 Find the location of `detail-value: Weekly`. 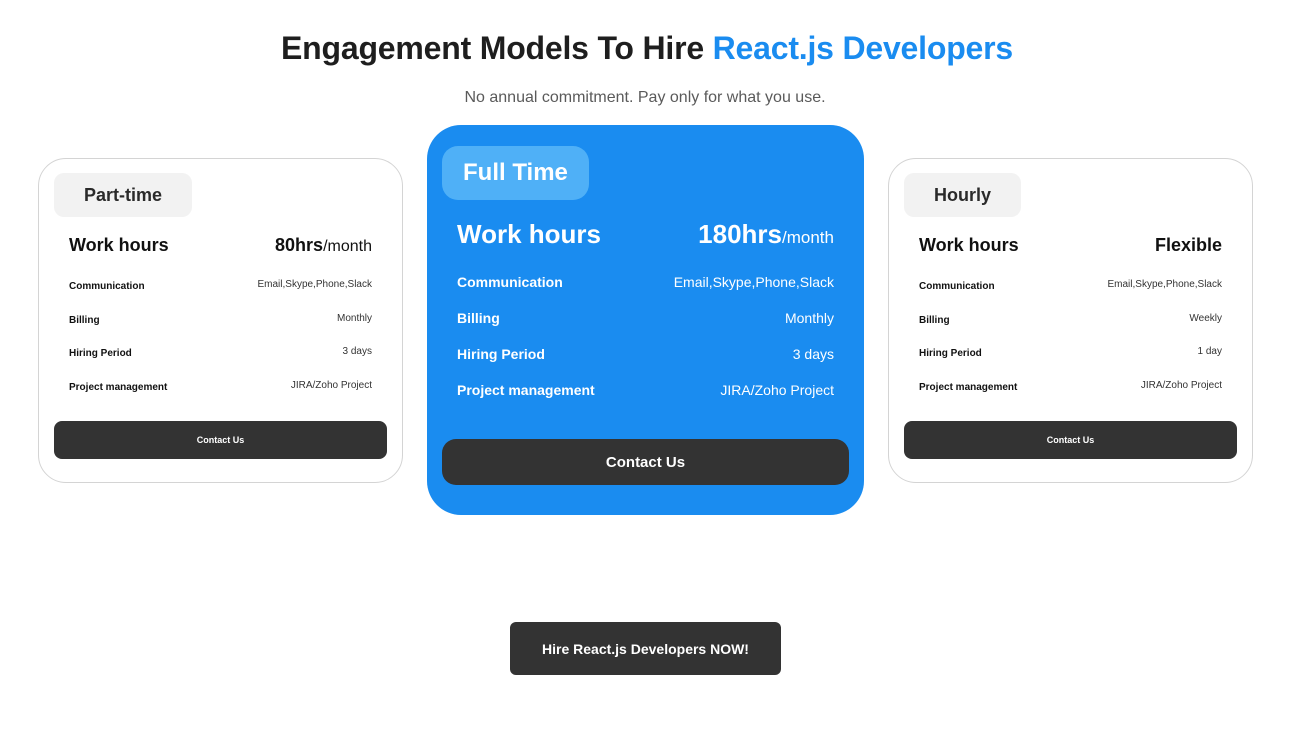

detail-value: Weekly is located at coordinates (1205, 318).